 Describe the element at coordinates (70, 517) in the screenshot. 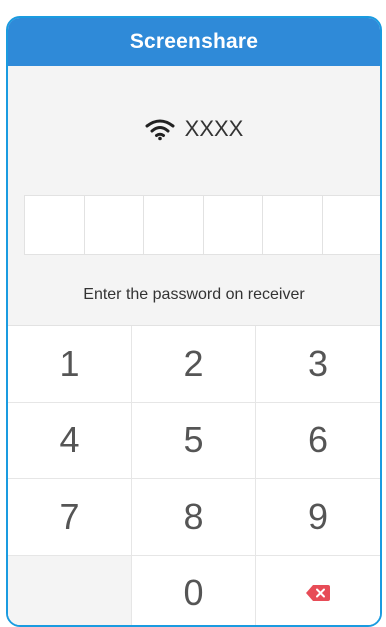

I see `key-7: 7` at that location.